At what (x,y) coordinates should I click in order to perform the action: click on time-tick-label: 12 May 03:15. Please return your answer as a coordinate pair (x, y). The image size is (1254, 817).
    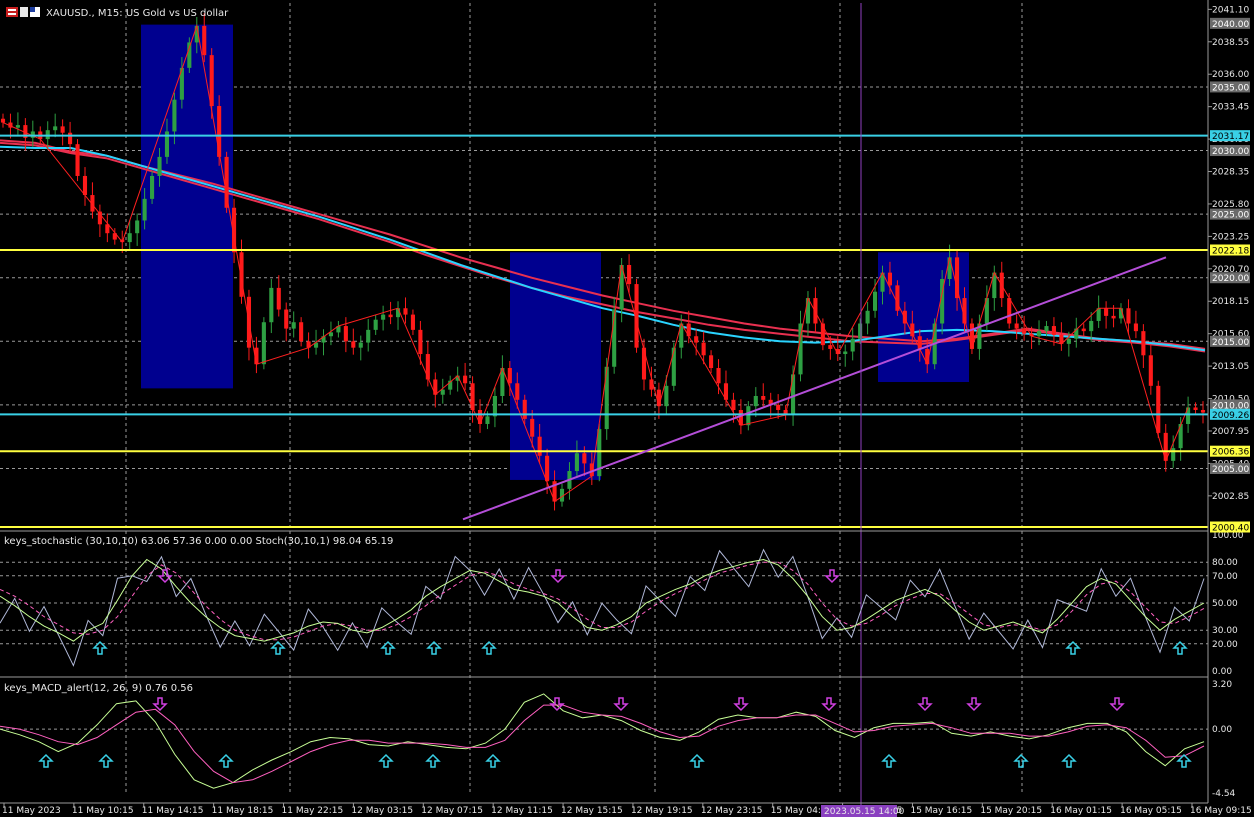
    Looking at the image, I should click on (382, 811).